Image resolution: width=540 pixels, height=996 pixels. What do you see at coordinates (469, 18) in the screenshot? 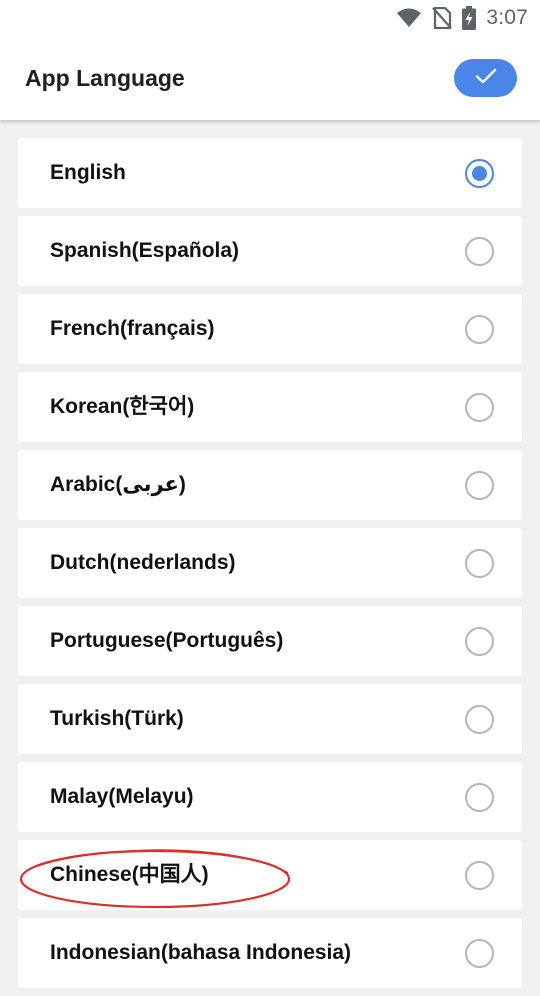
I see `battery-charging-icon` at bounding box center [469, 18].